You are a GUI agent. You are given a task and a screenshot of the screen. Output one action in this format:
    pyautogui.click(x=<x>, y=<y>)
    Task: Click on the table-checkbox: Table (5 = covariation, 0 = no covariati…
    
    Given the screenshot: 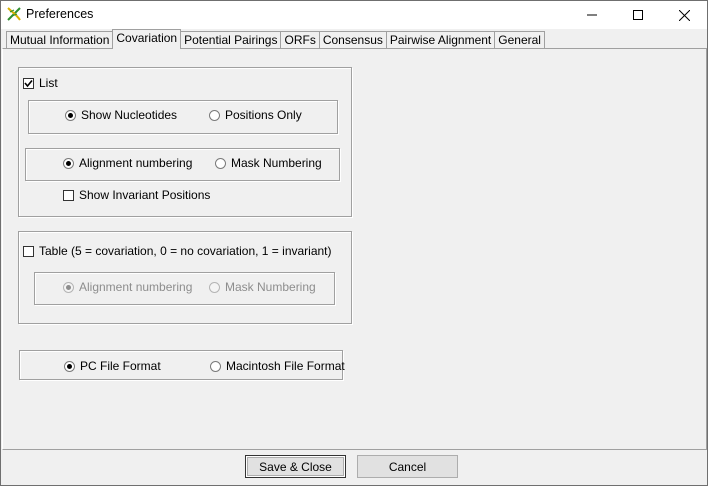 What is the action you would take?
    pyautogui.click(x=177, y=251)
    